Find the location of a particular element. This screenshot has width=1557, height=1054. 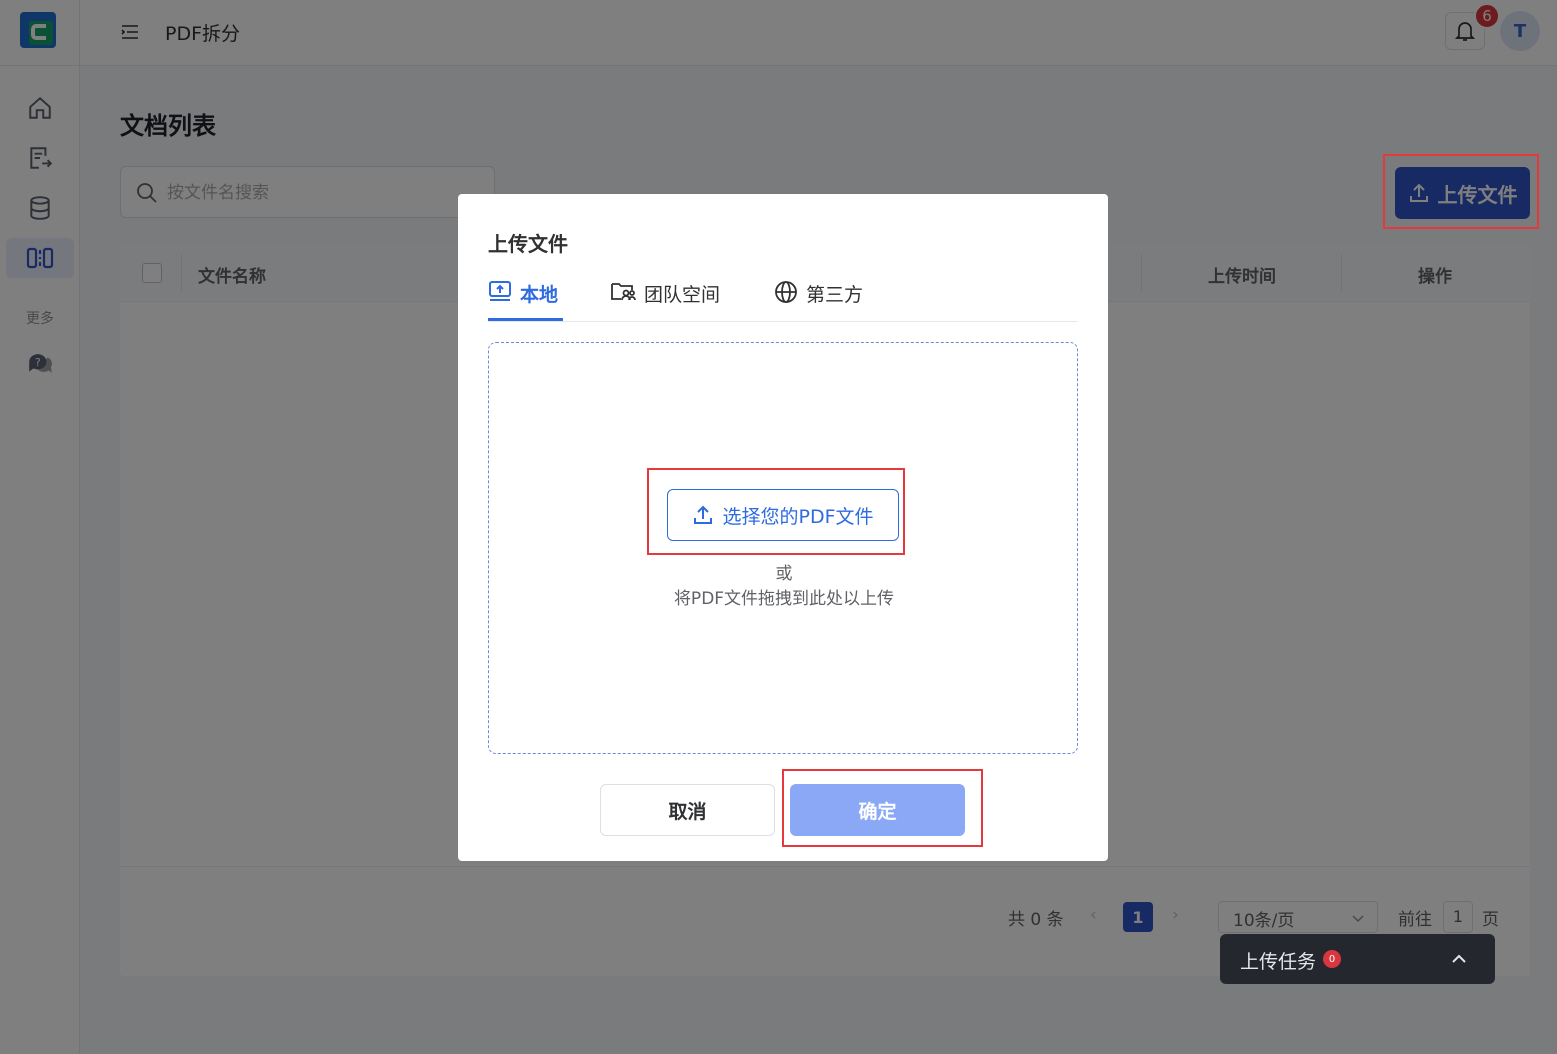

tab-team-space-label: 团队空间 is located at coordinates (682, 295).